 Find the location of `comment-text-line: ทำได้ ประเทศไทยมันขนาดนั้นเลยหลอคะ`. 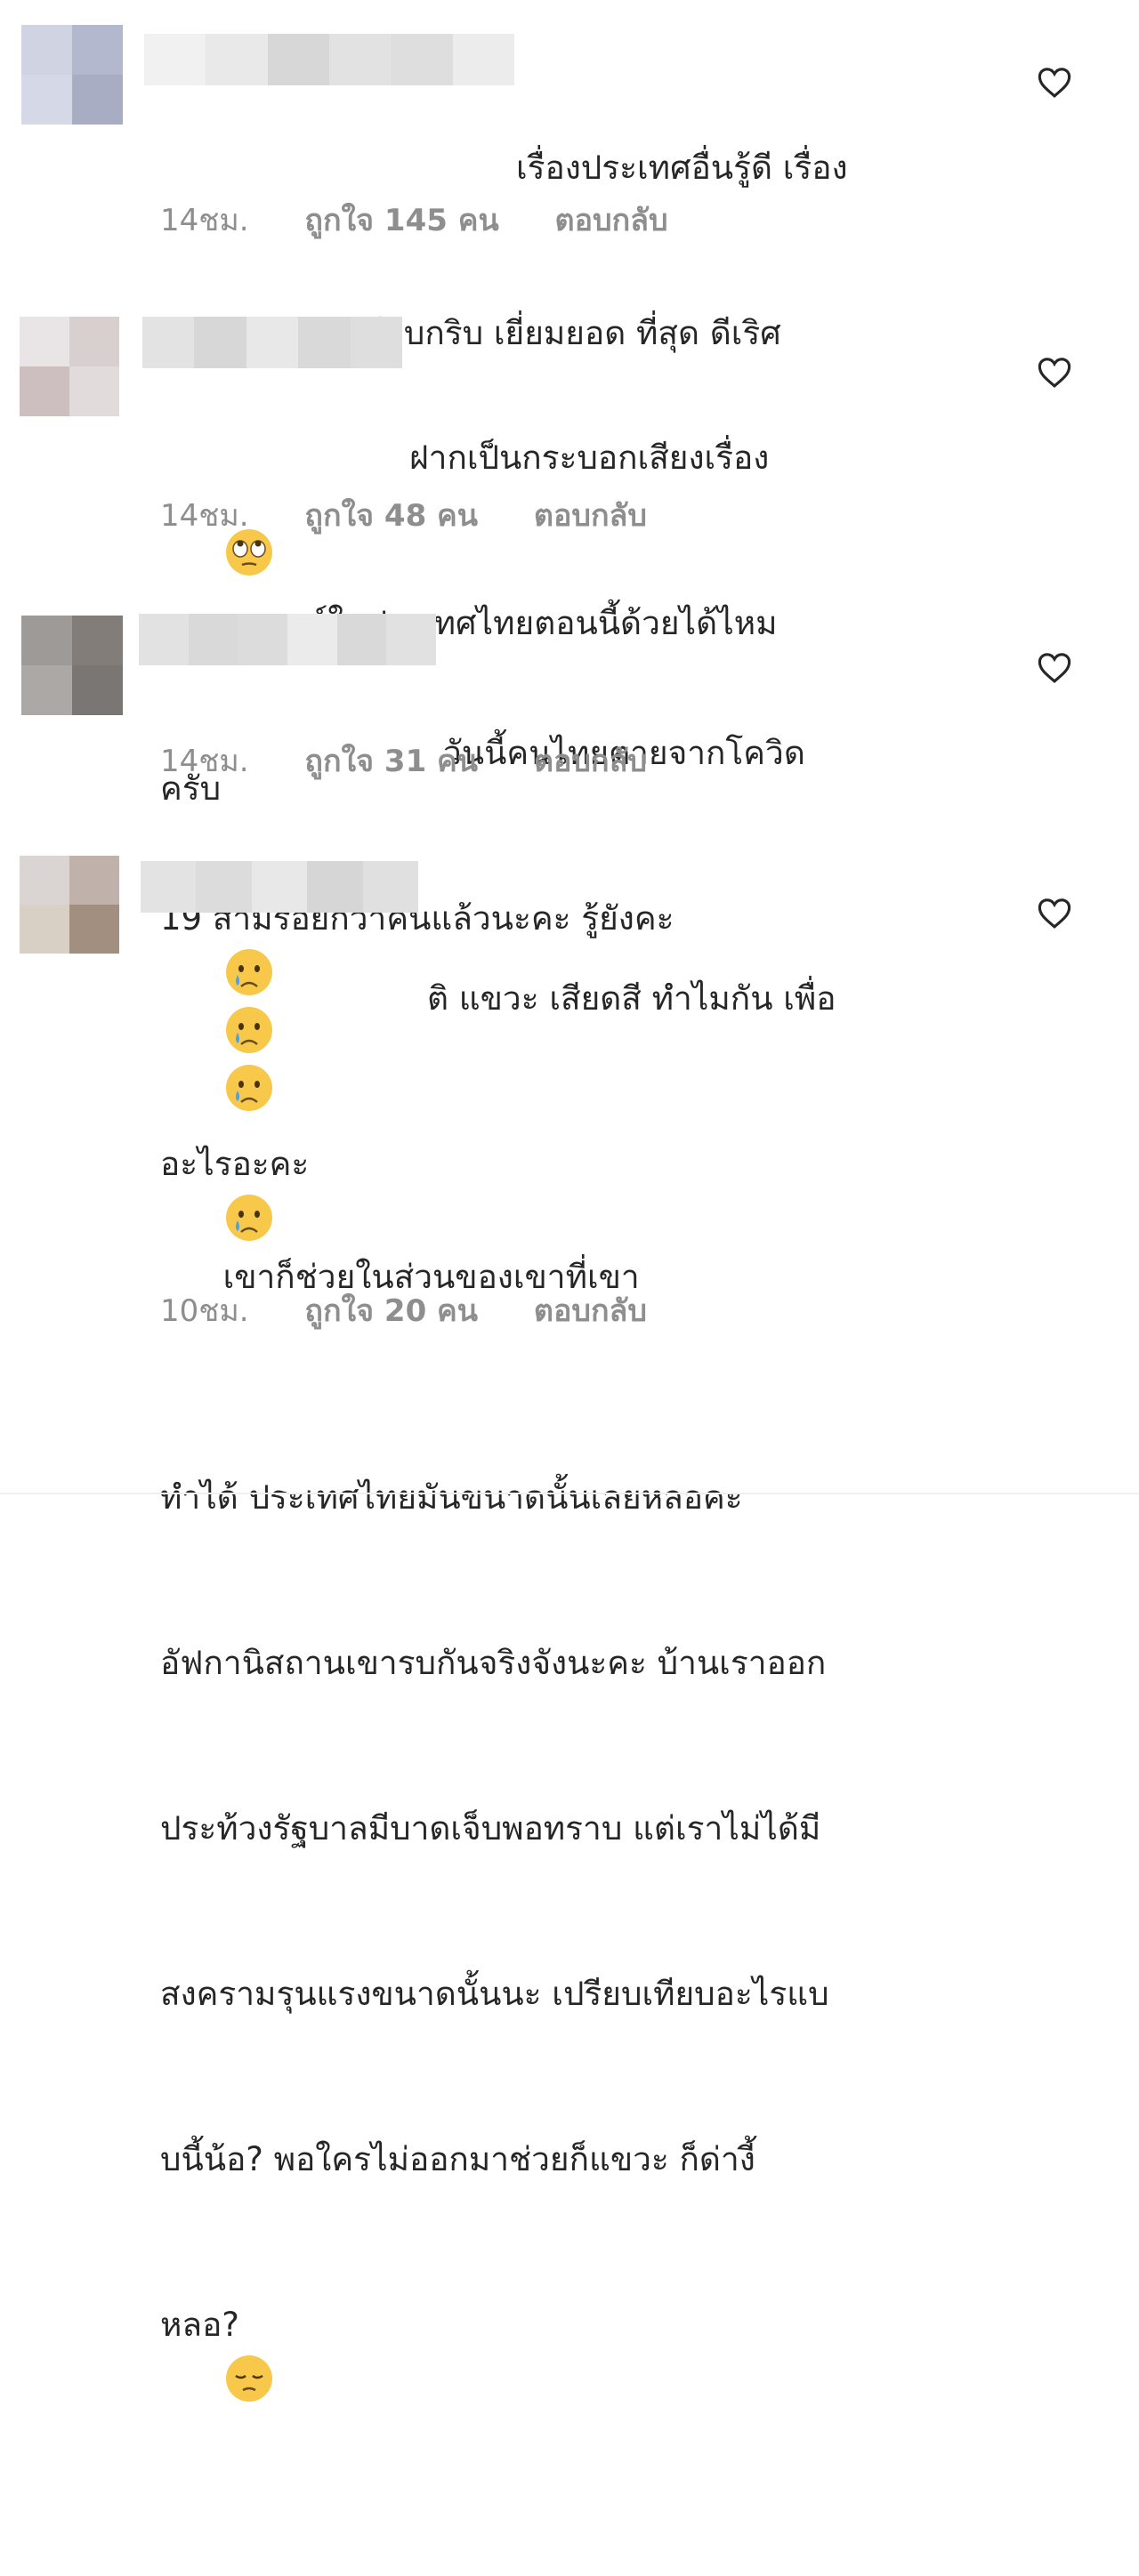

comment-text-line: ทำได้ ประเทศไทยมันขนาดนั้นเลยหลอคะ is located at coordinates (451, 1497).